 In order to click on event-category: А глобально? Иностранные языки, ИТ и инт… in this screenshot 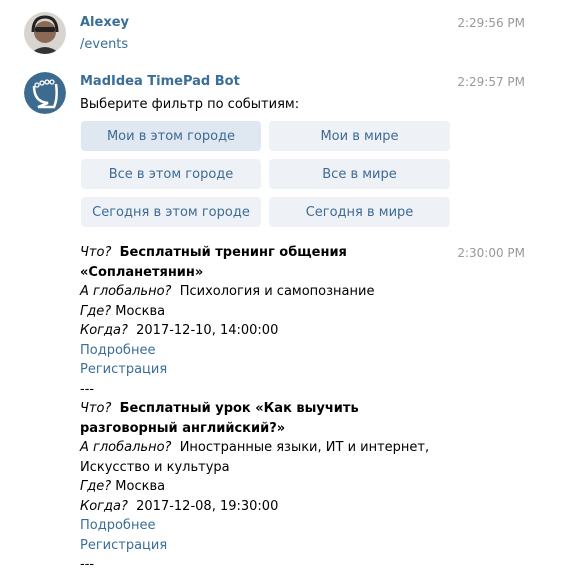, I will do `click(254, 448)`.